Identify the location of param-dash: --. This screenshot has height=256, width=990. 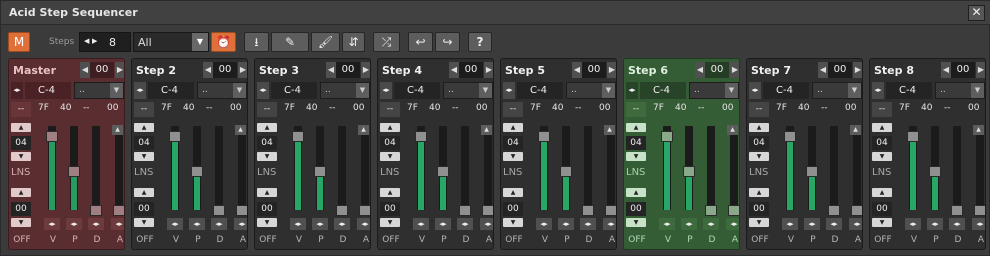
(390, 109).